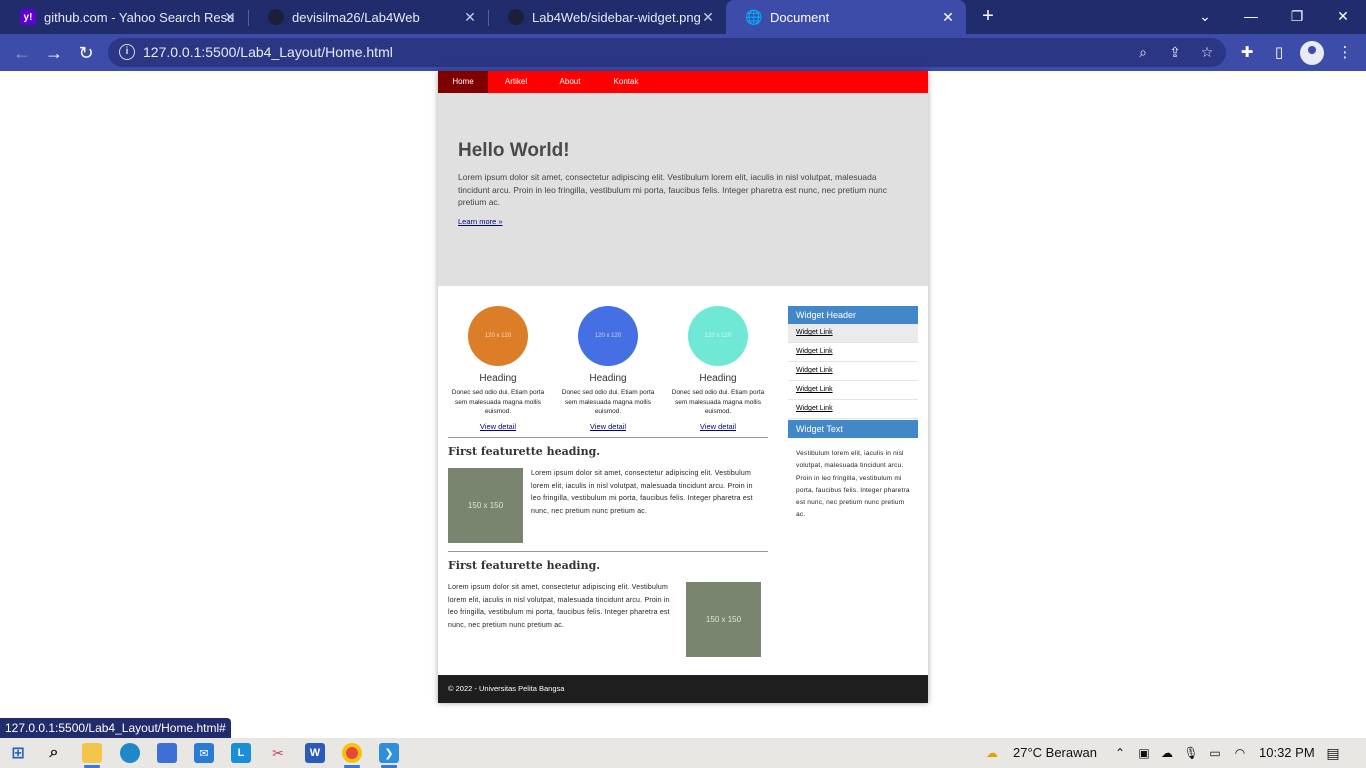 The width and height of the screenshot is (1366, 768). Describe the element at coordinates (127, 52) in the screenshot. I see `site-info-icon: i` at that location.